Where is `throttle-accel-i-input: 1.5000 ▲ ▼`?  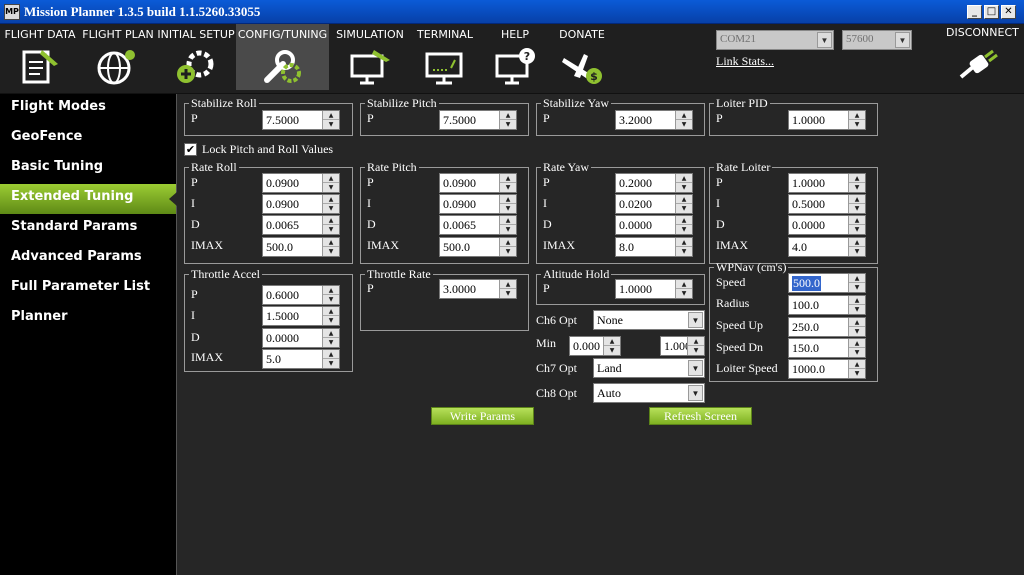 throttle-accel-i-input: 1.5000 ▲ ▼ is located at coordinates (301, 316).